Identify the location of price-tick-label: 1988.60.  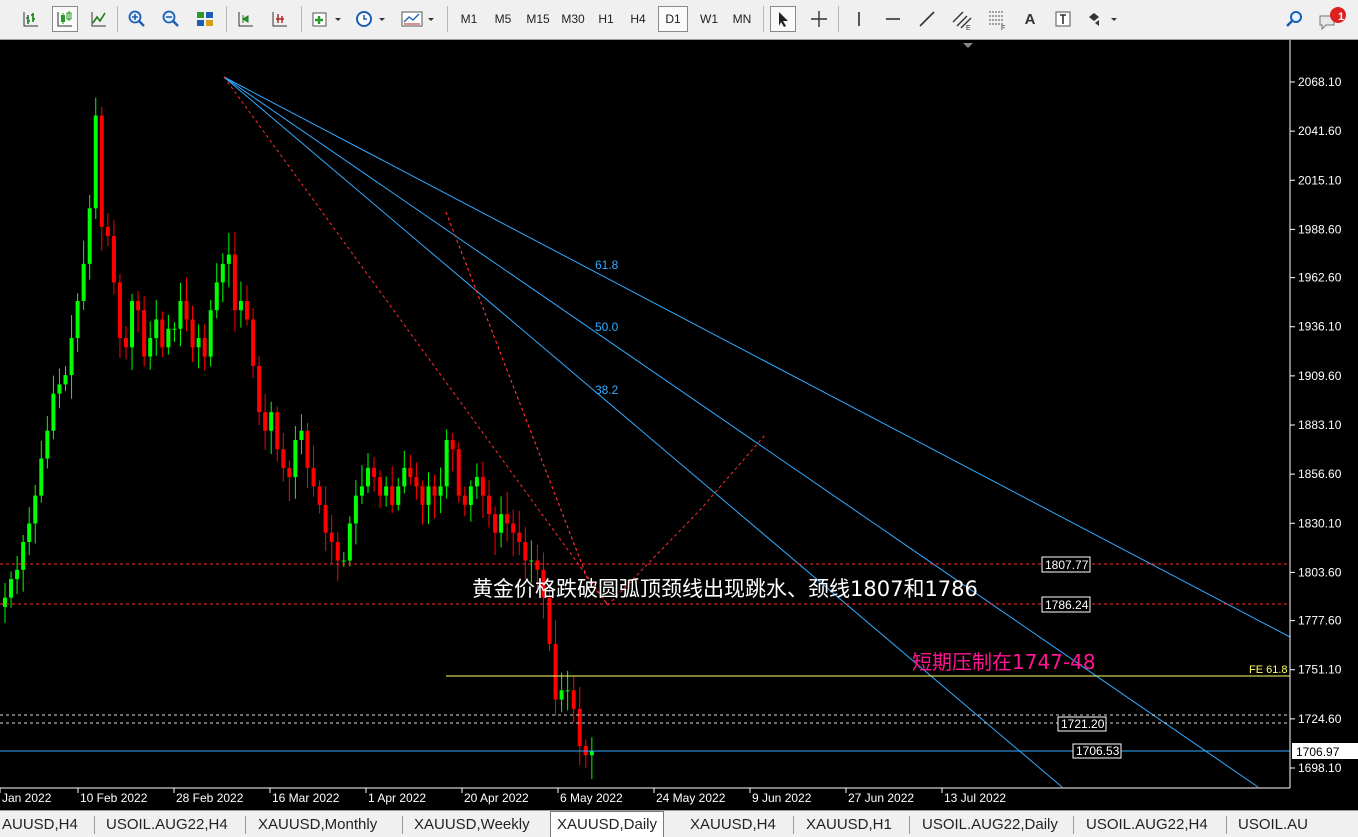
(1320, 229).